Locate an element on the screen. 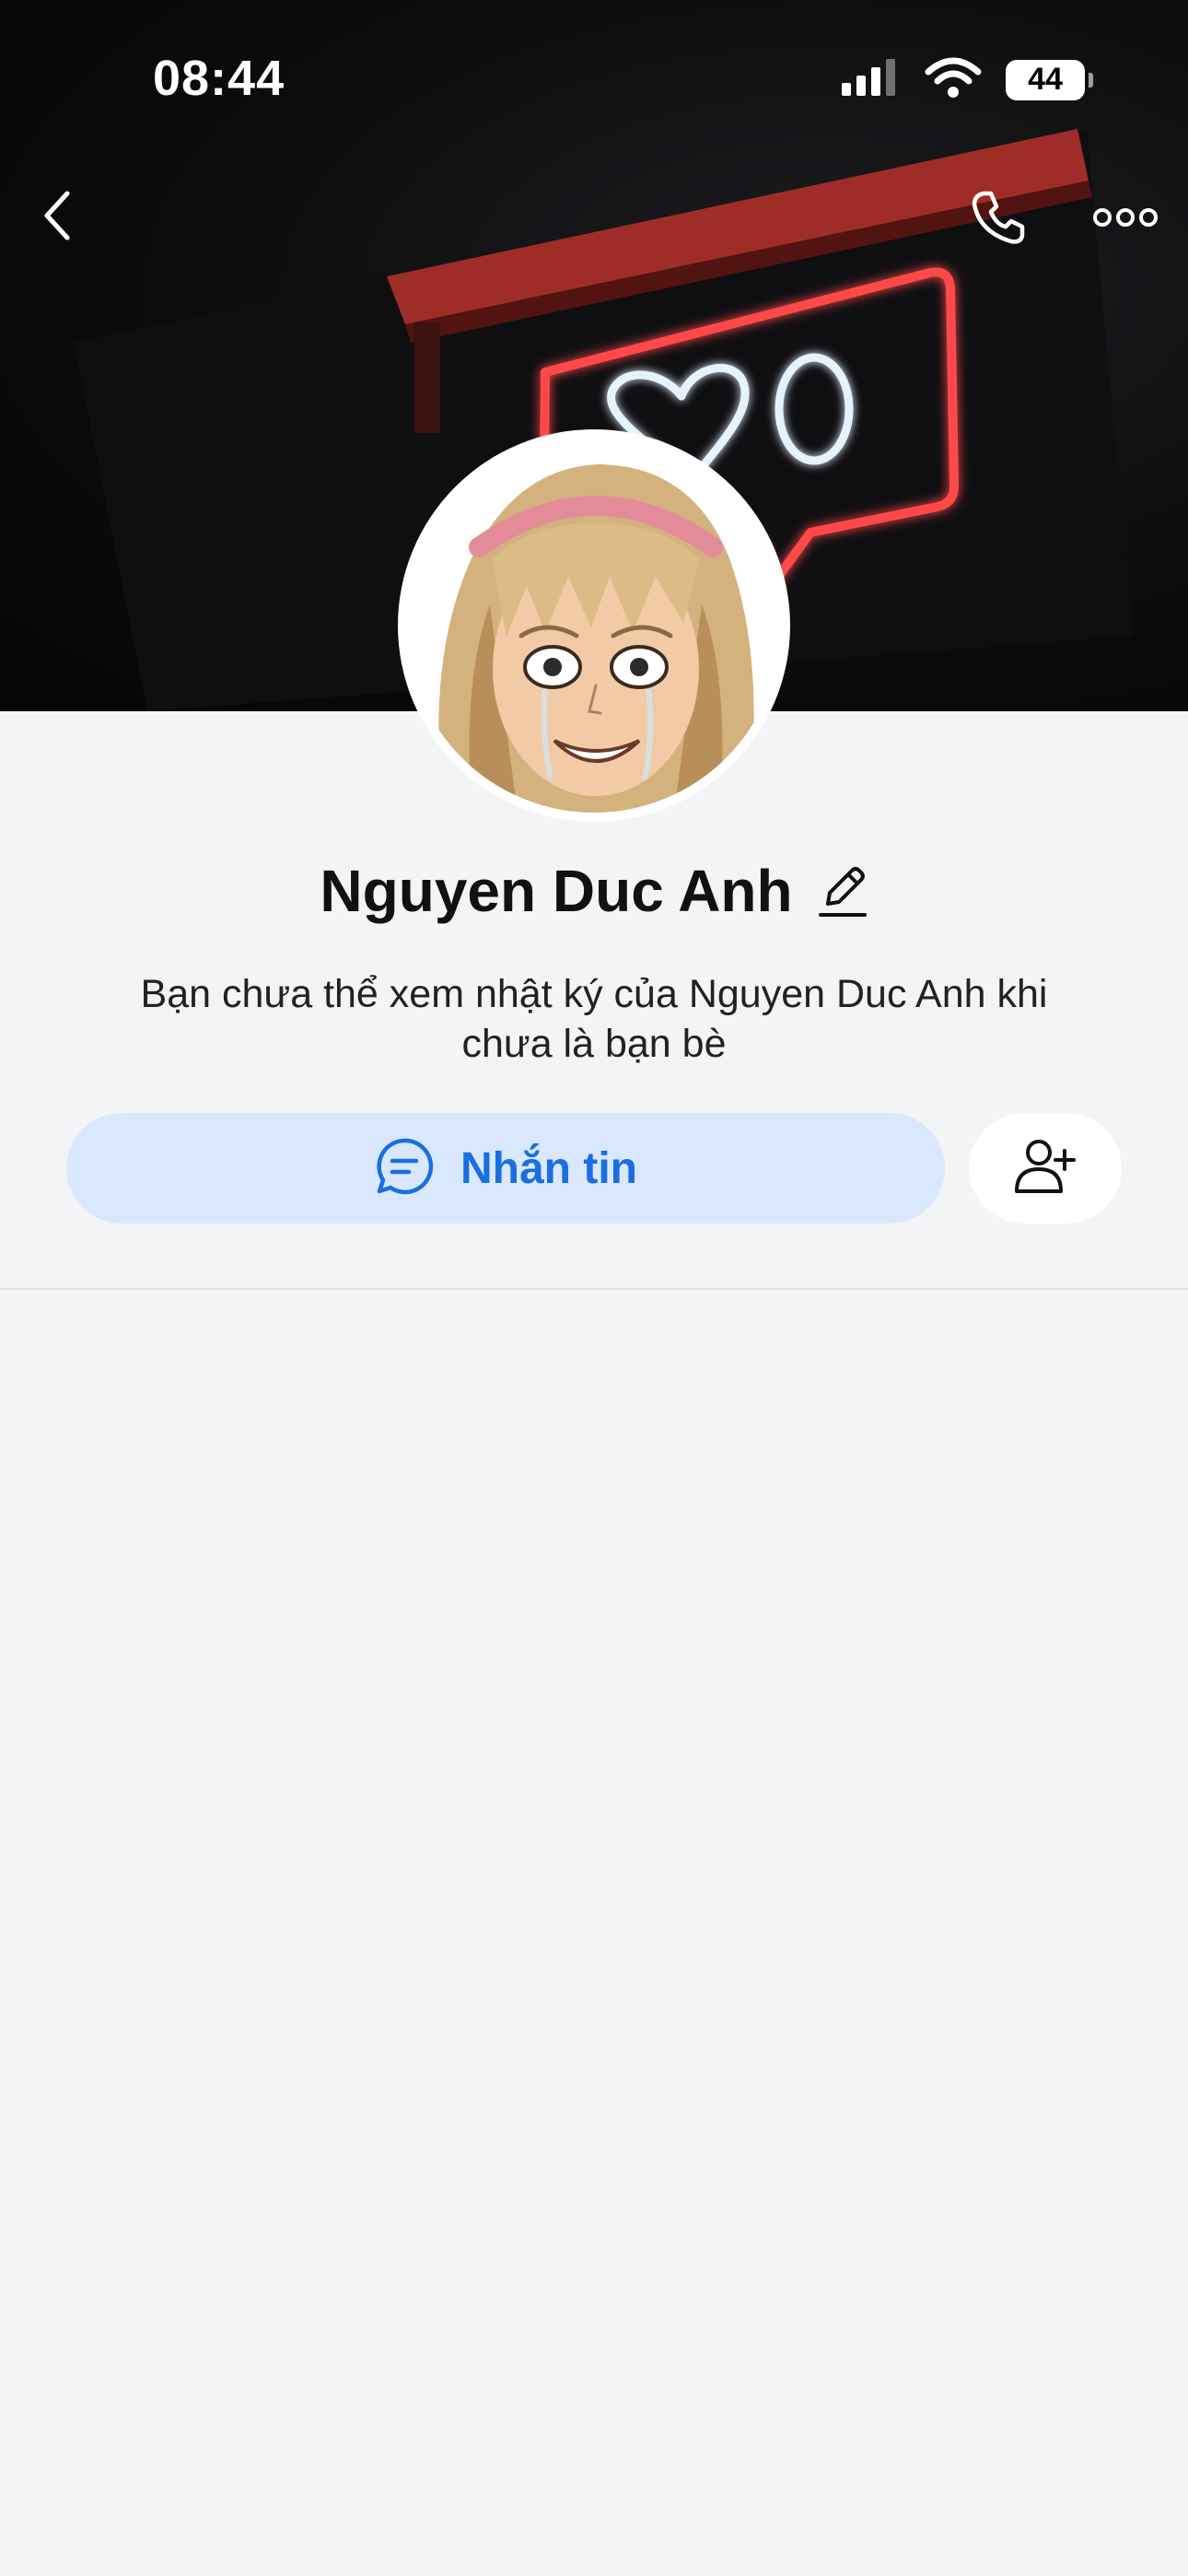 The height and width of the screenshot is (2576, 1188). more-button is located at coordinates (1125, 219).